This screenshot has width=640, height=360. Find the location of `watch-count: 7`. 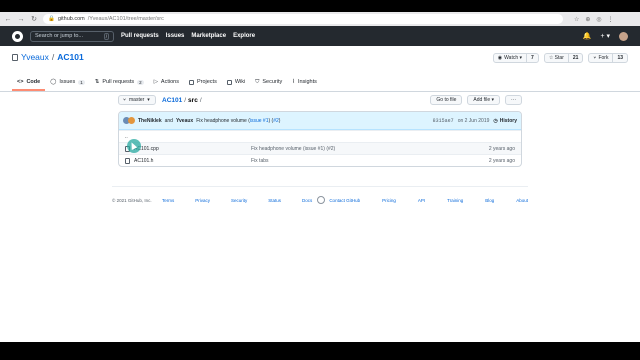

watch-count: 7 is located at coordinates (532, 58).